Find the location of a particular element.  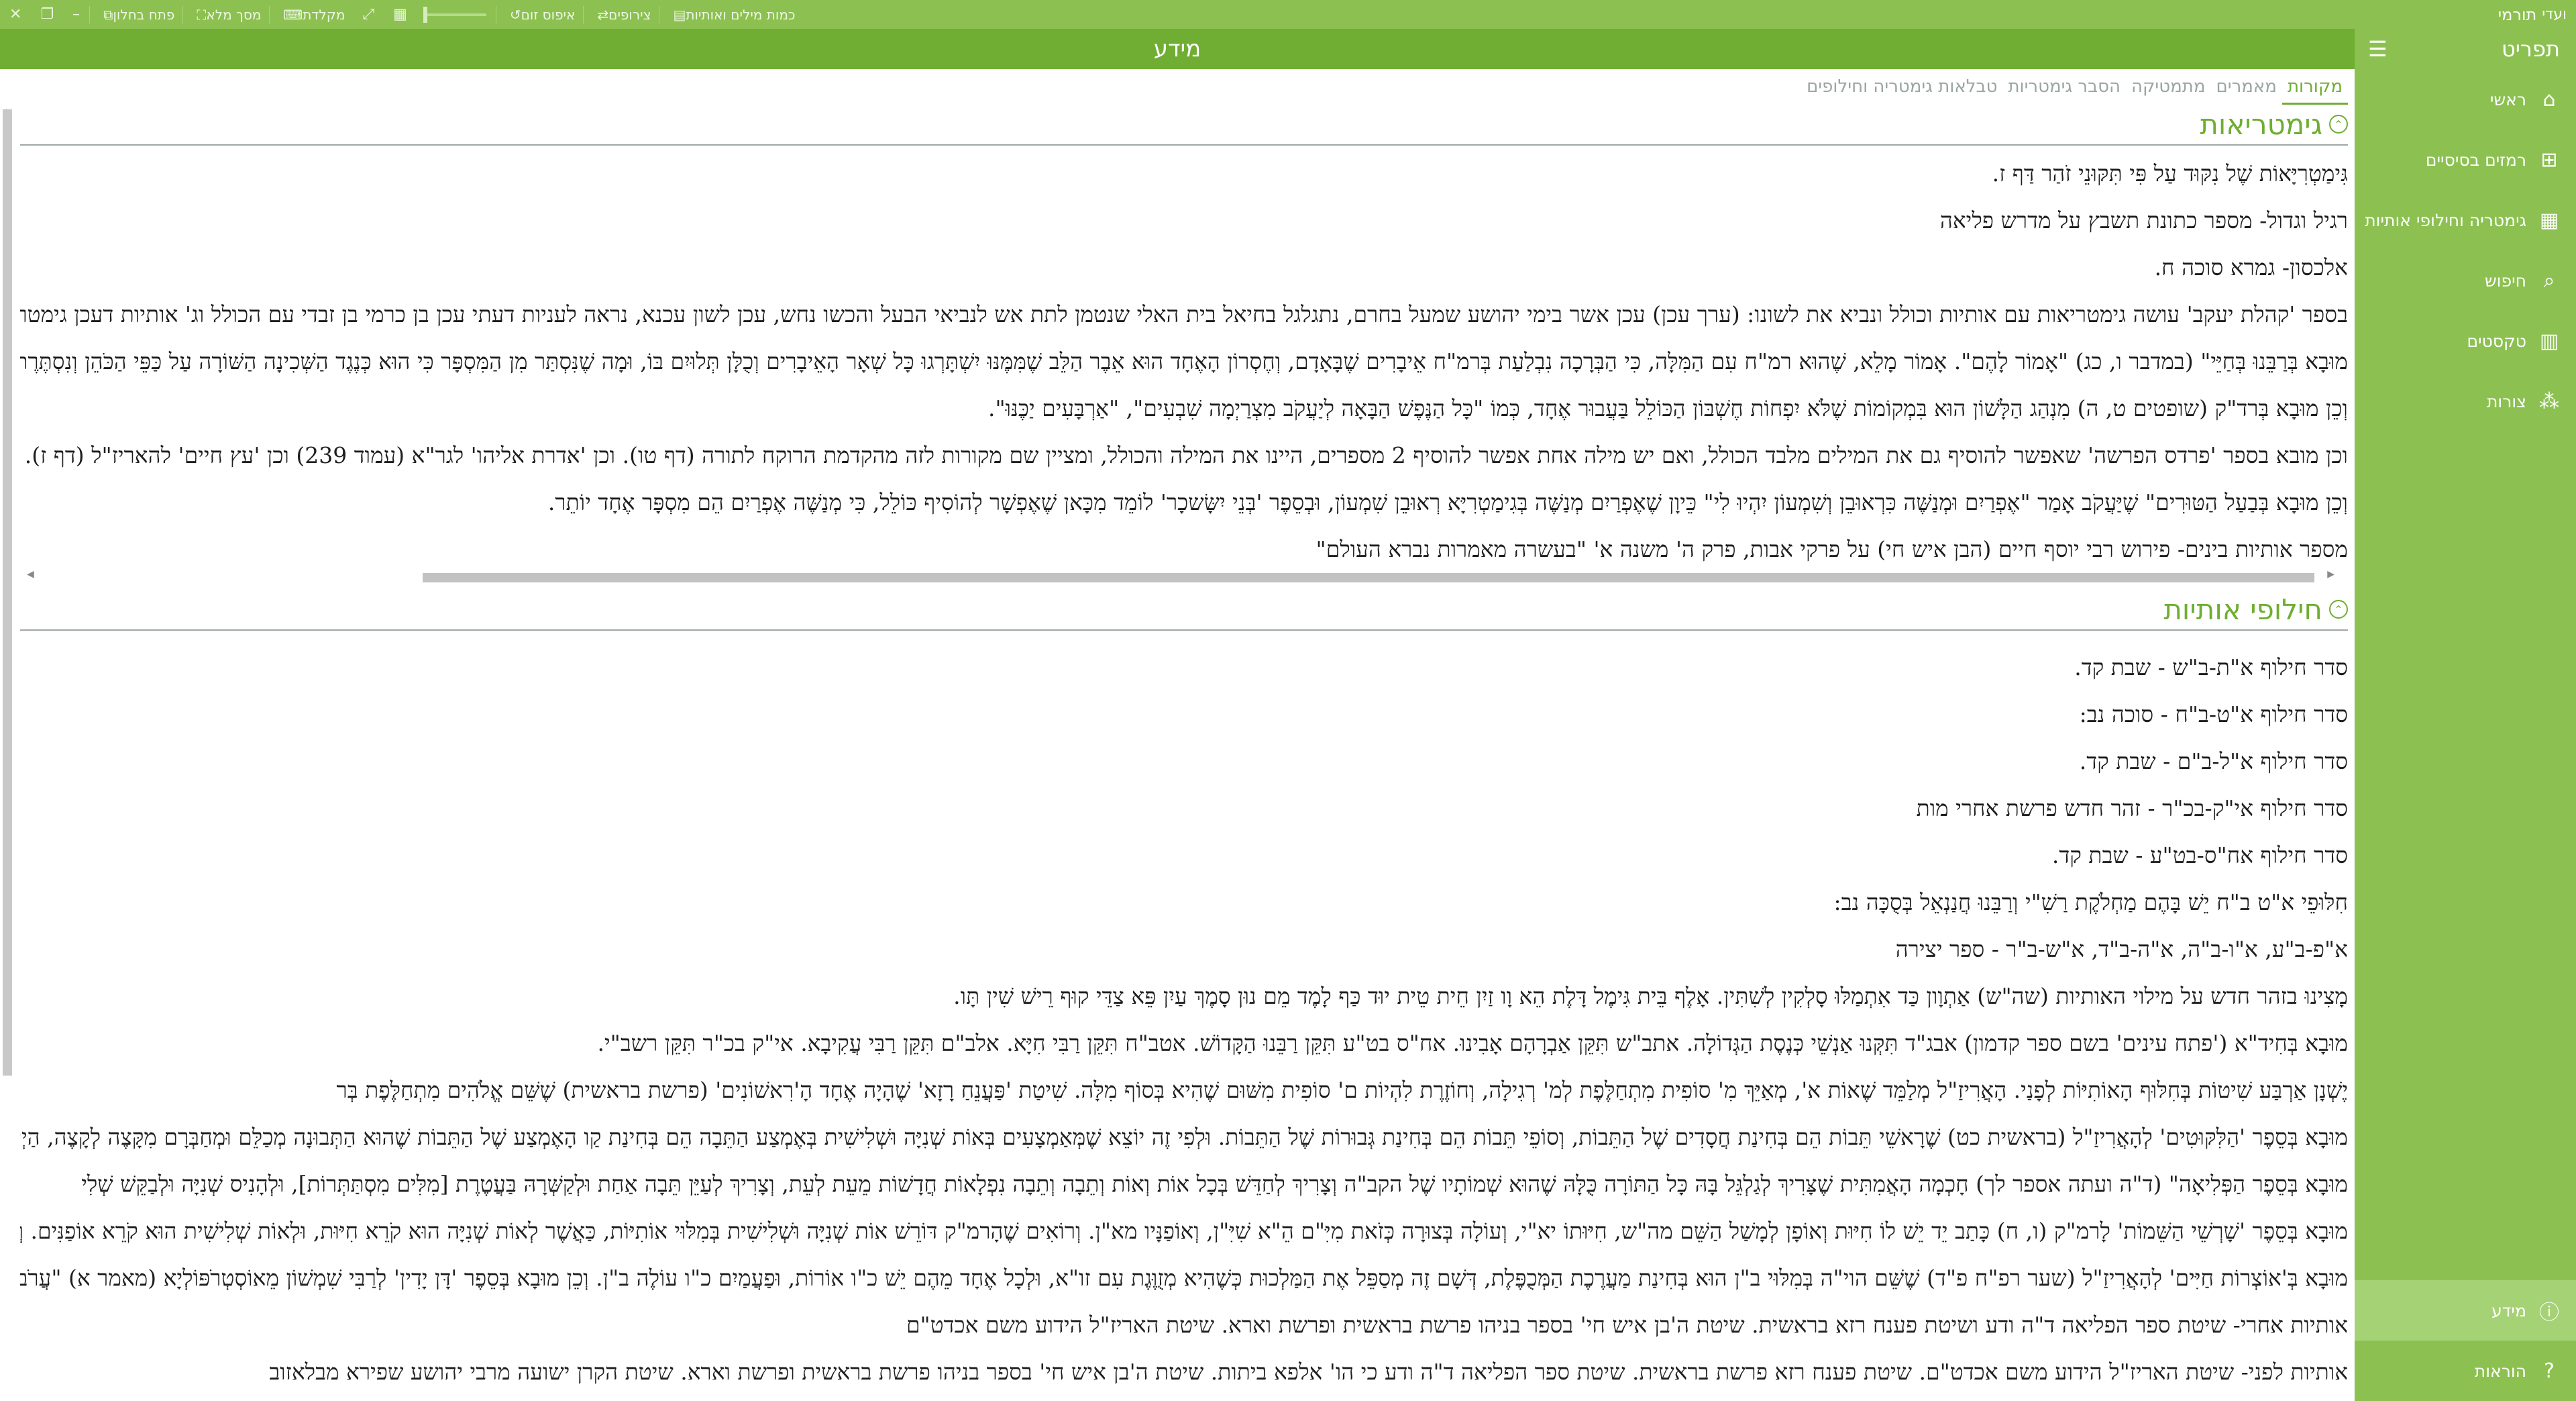

keyboard-icon: ⌨ is located at coordinates (293, 14).